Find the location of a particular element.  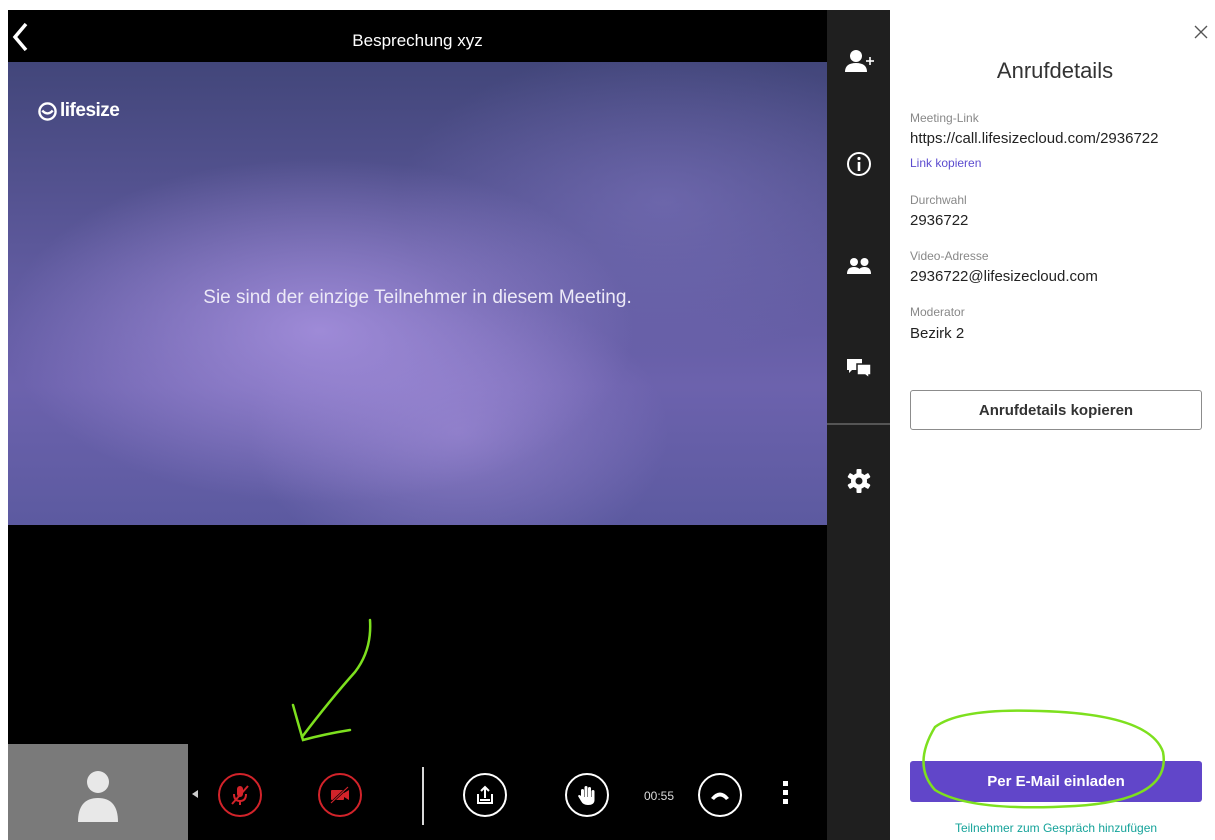

participants-rail-button is located at coordinates (859, 266).